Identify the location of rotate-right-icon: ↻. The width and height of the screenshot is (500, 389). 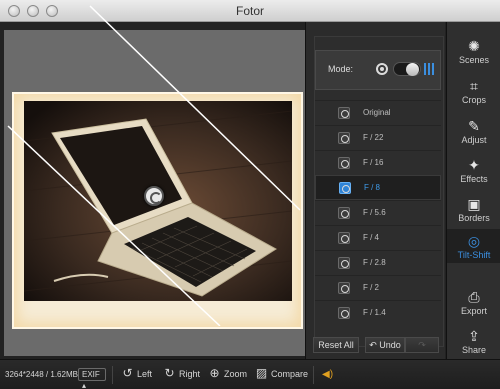
(169, 373).